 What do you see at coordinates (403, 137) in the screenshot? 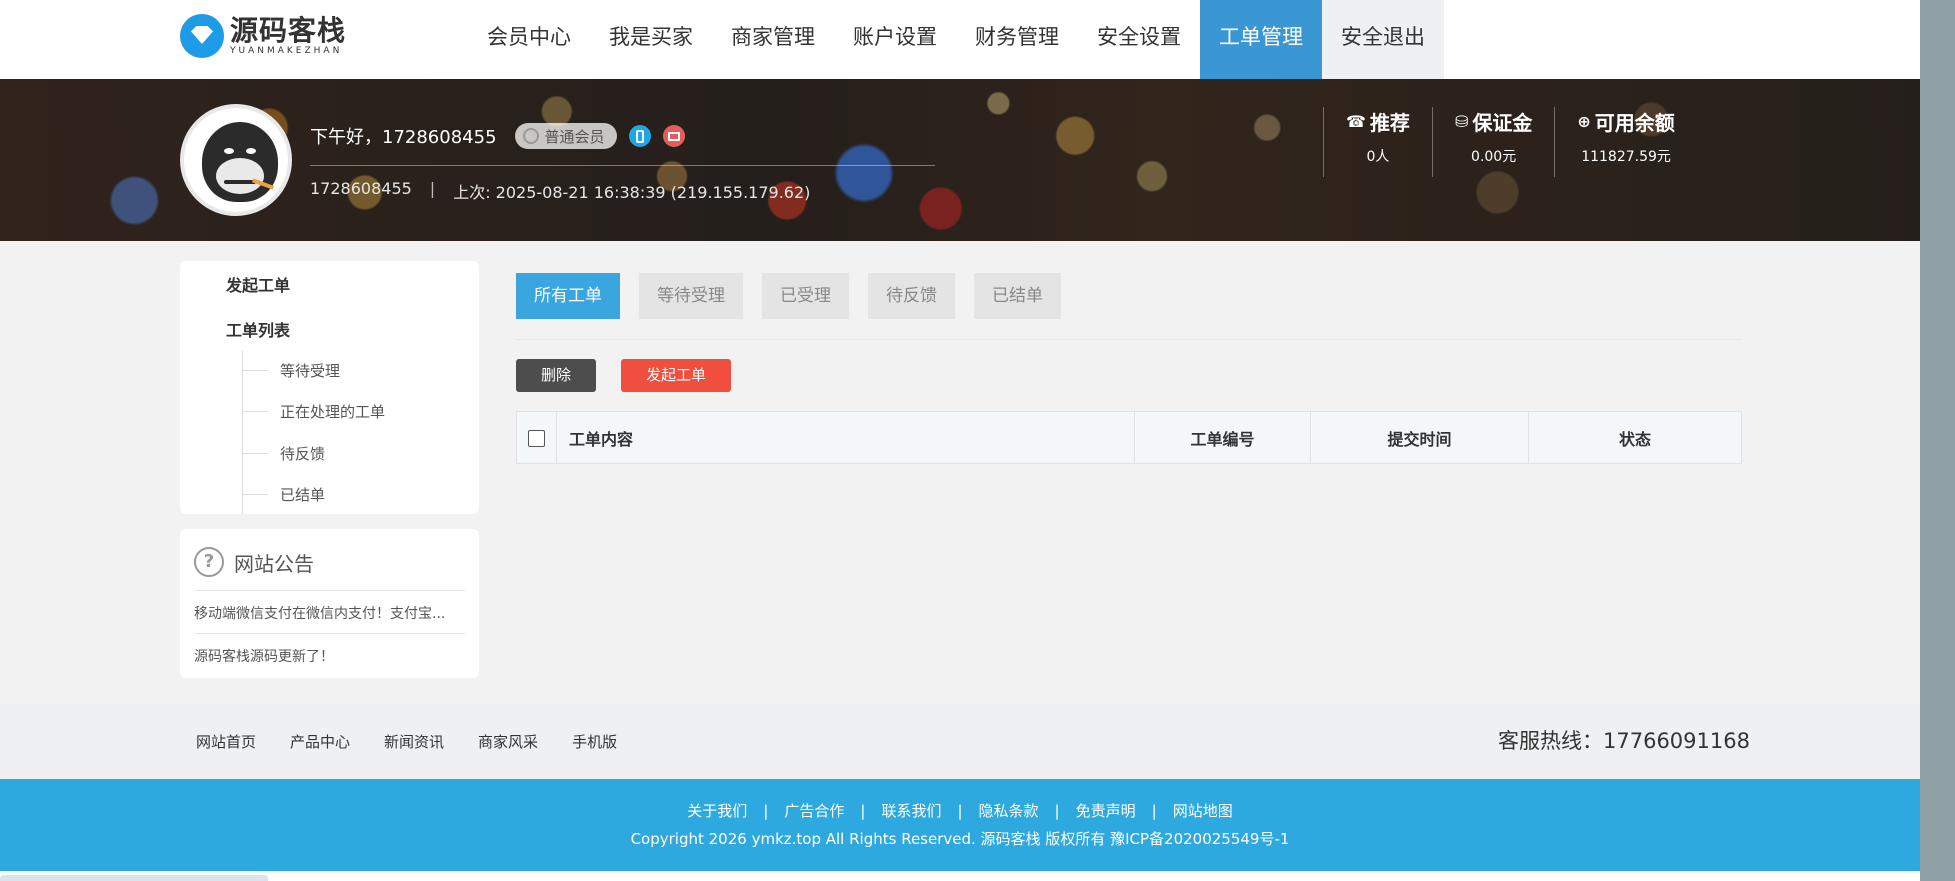
I see `greeting: 下午好，1728608455` at bounding box center [403, 137].